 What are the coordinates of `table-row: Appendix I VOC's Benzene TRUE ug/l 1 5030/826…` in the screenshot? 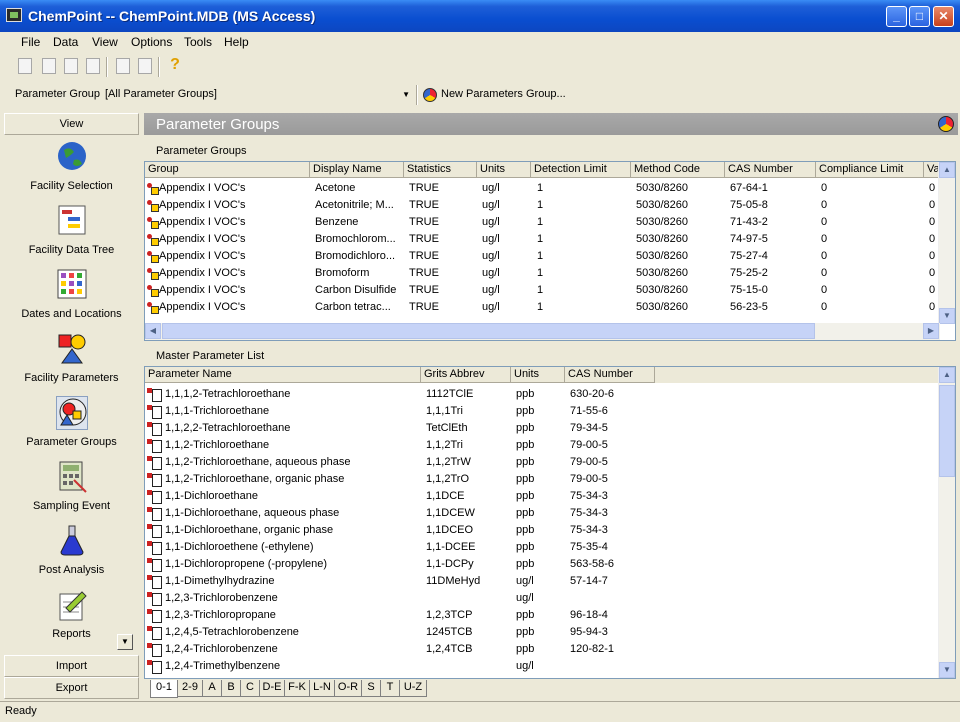 It's located at (550, 222).